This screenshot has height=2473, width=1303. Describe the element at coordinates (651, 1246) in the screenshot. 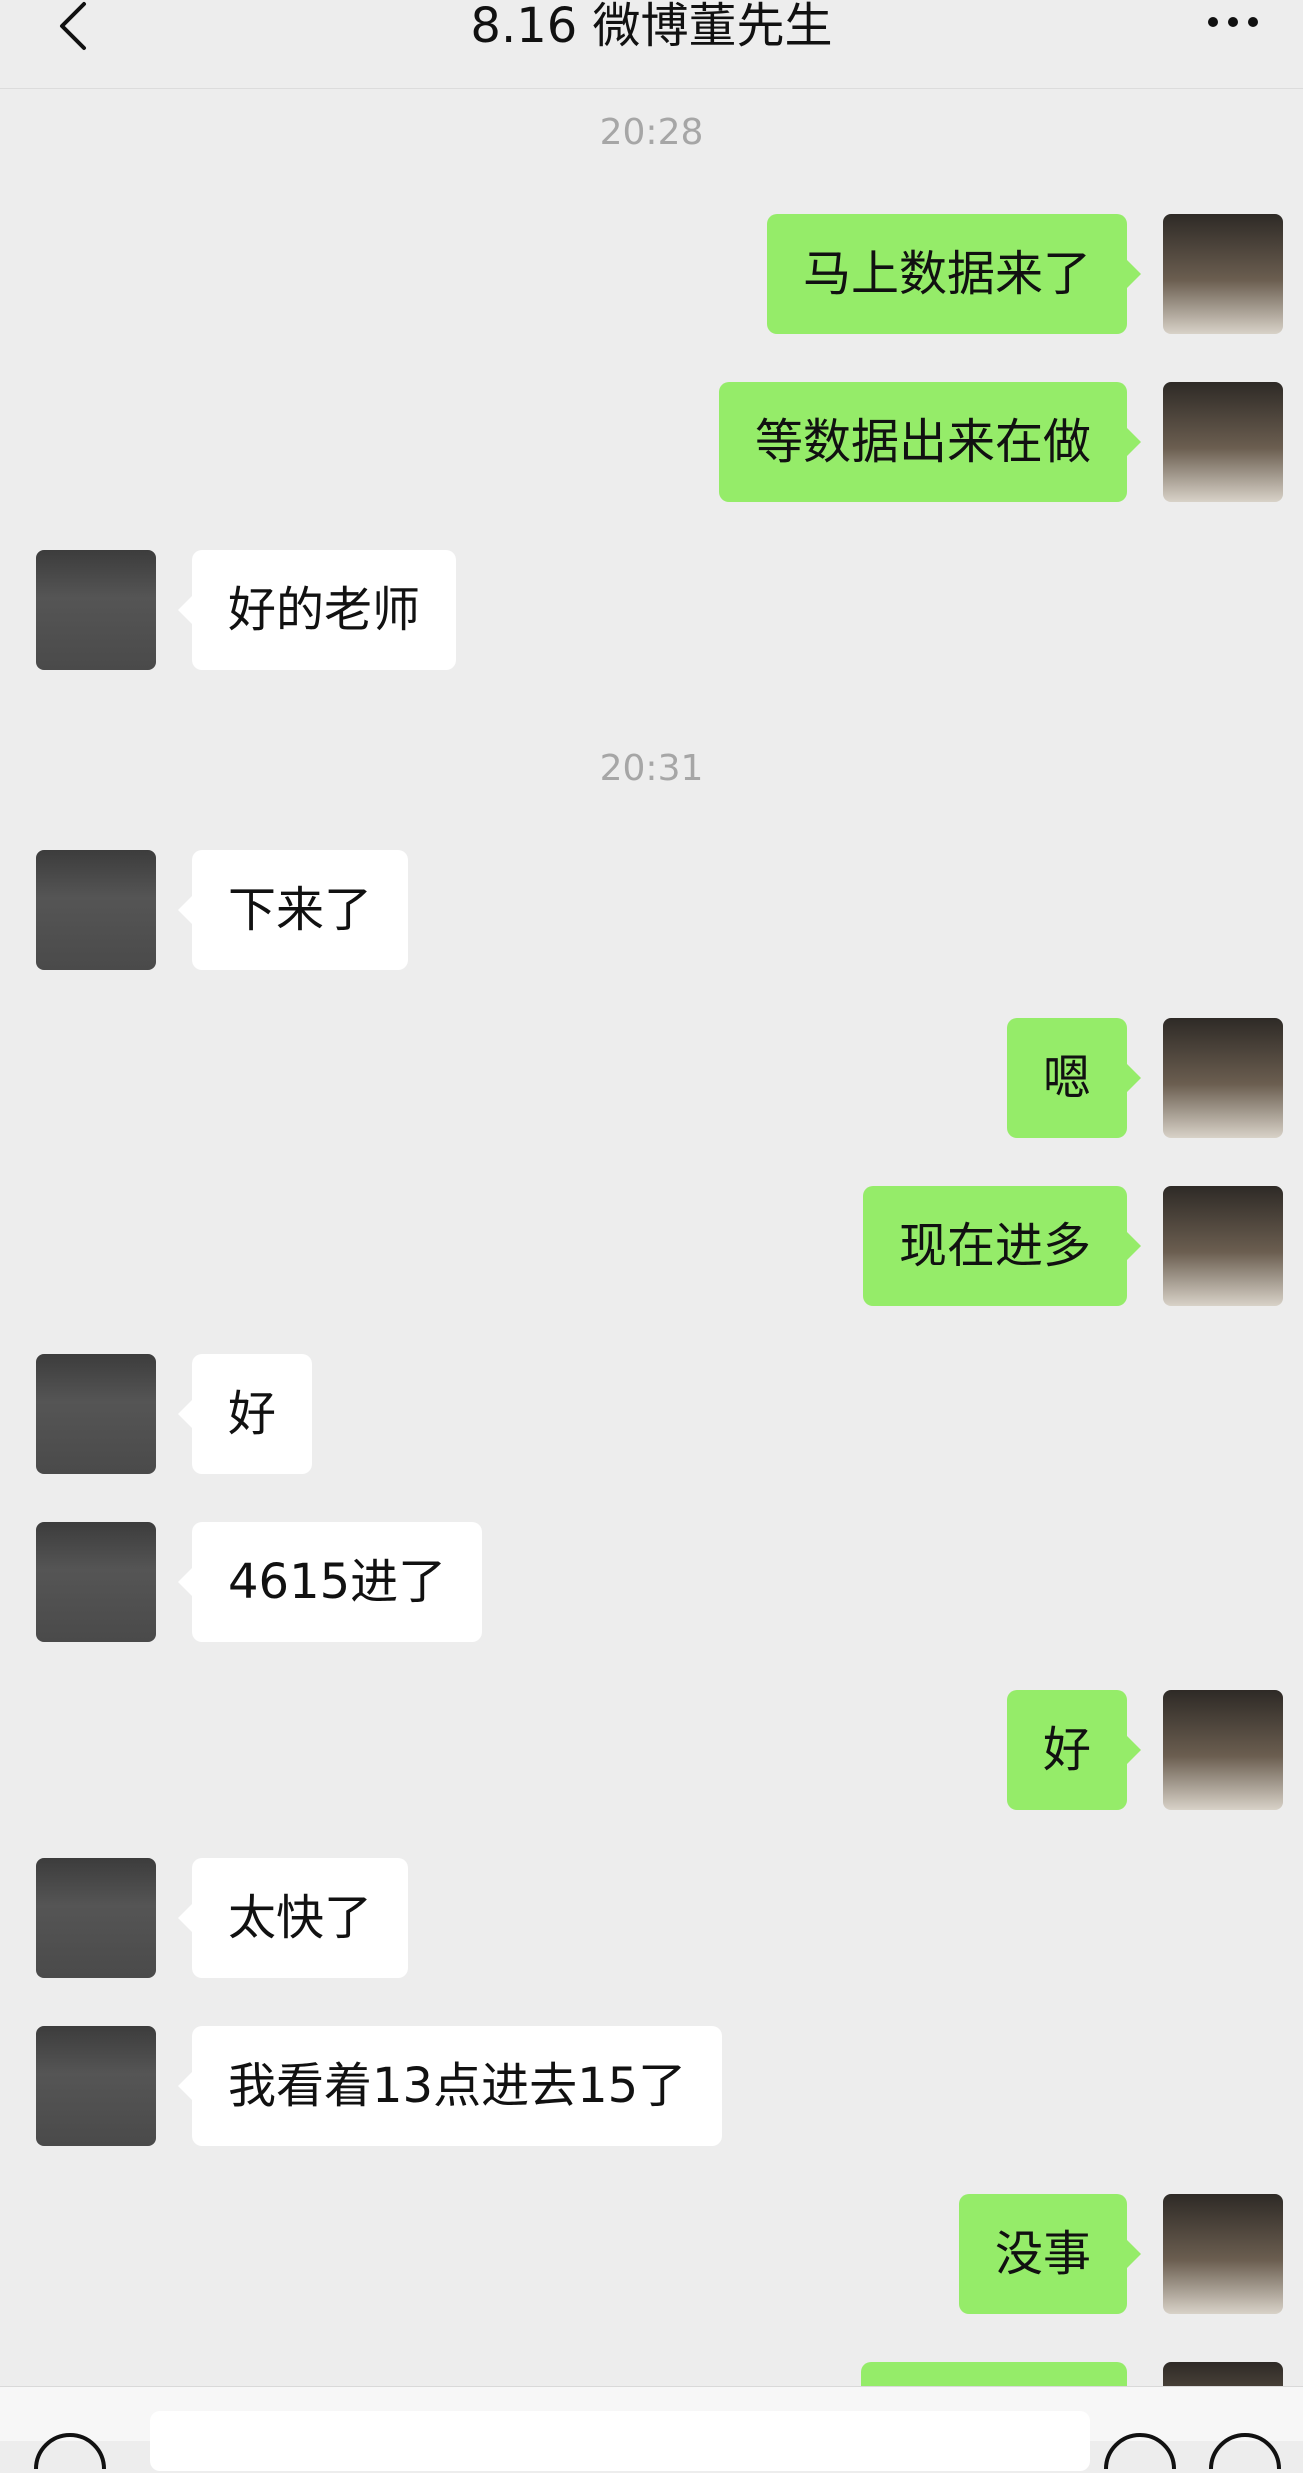

I see `message-row-sent: 现在进多` at that location.